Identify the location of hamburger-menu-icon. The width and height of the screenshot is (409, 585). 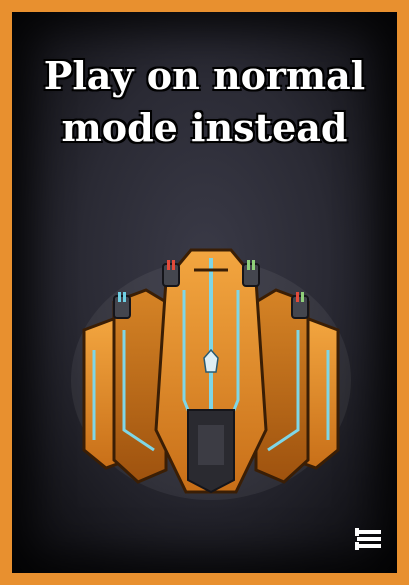
(369, 539).